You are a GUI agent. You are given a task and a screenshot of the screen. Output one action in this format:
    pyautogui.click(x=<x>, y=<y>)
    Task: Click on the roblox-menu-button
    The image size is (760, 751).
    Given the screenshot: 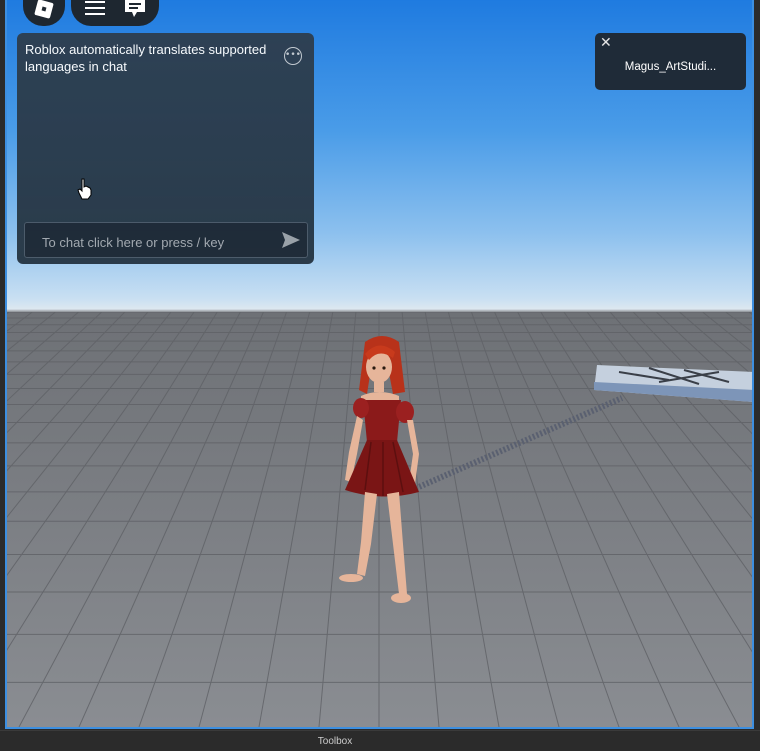 What is the action you would take?
    pyautogui.click(x=44, y=13)
    